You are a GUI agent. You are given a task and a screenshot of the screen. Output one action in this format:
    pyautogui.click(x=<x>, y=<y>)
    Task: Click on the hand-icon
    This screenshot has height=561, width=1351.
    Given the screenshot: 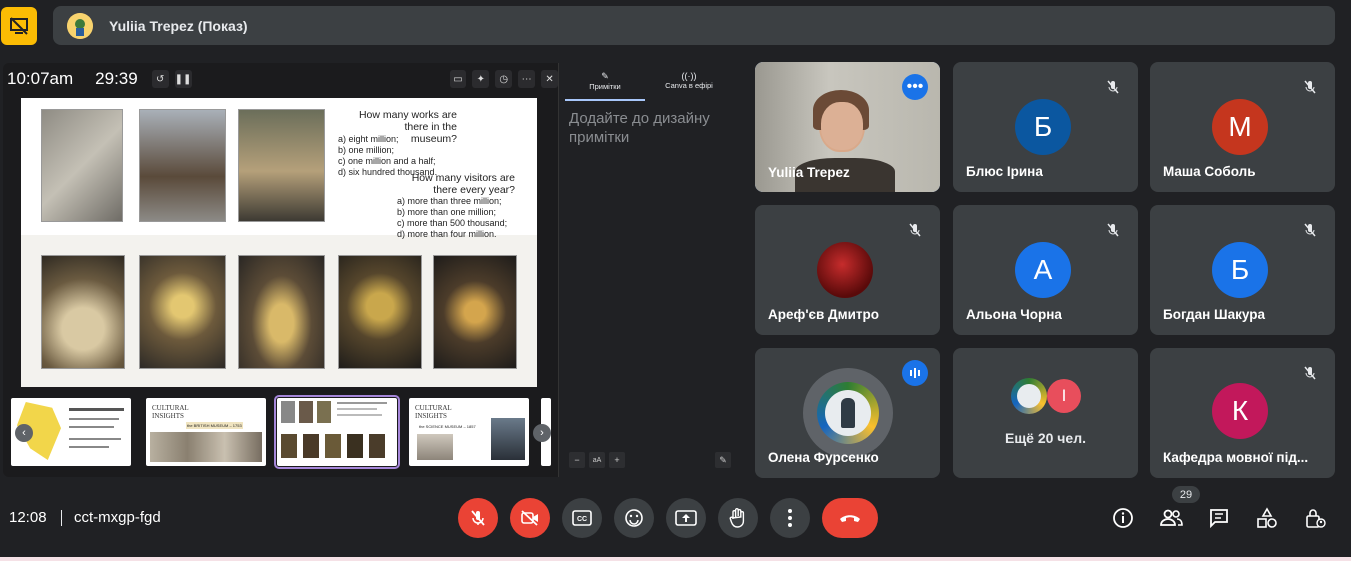 What is the action you would take?
    pyautogui.click(x=737, y=518)
    